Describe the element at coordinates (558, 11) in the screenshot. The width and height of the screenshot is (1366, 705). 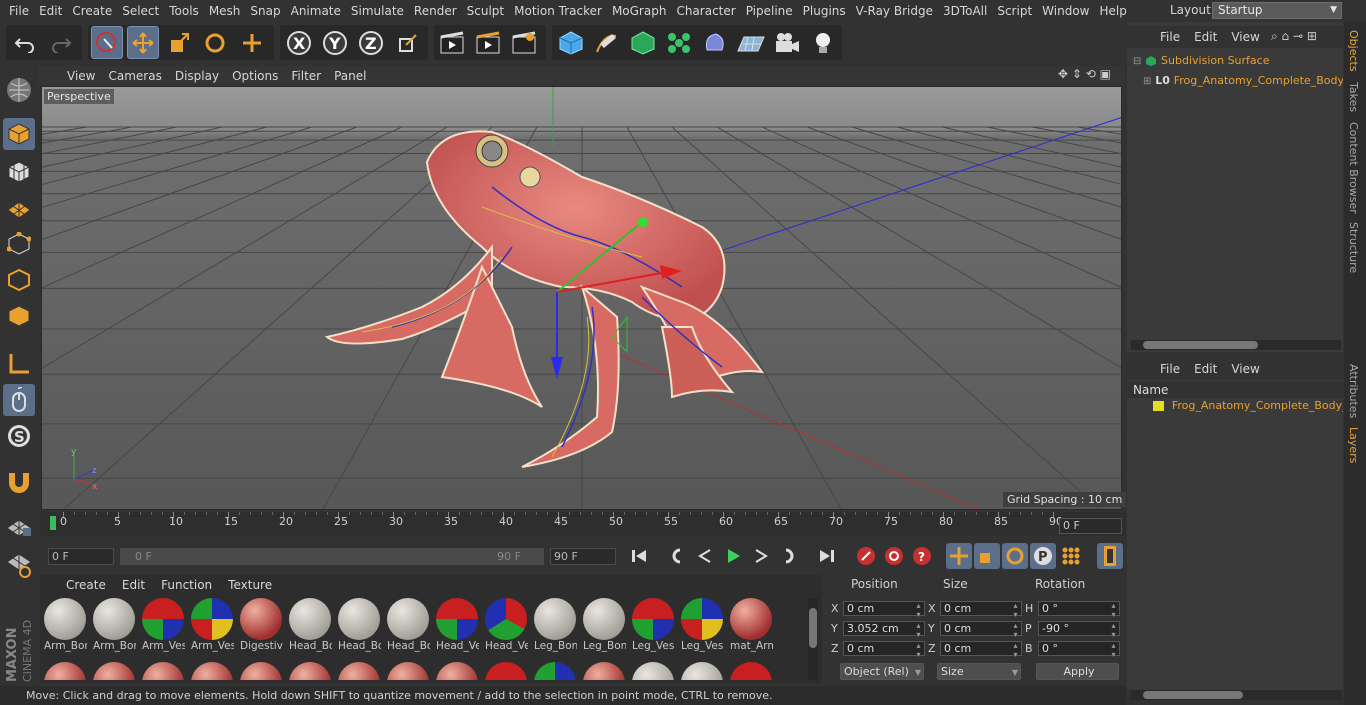
I see `menu-motion-tracker: Motion Tracker` at that location.